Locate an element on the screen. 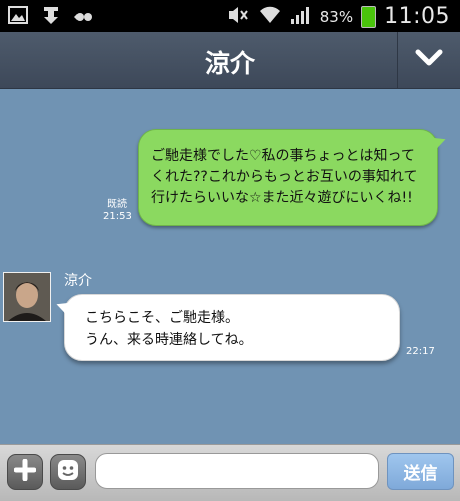 The image size is (460, 501). received-message-bubble: こちらこそ、ご馳走様。 うん、来る時連絡してね。 is located at coordinates (226, 327).